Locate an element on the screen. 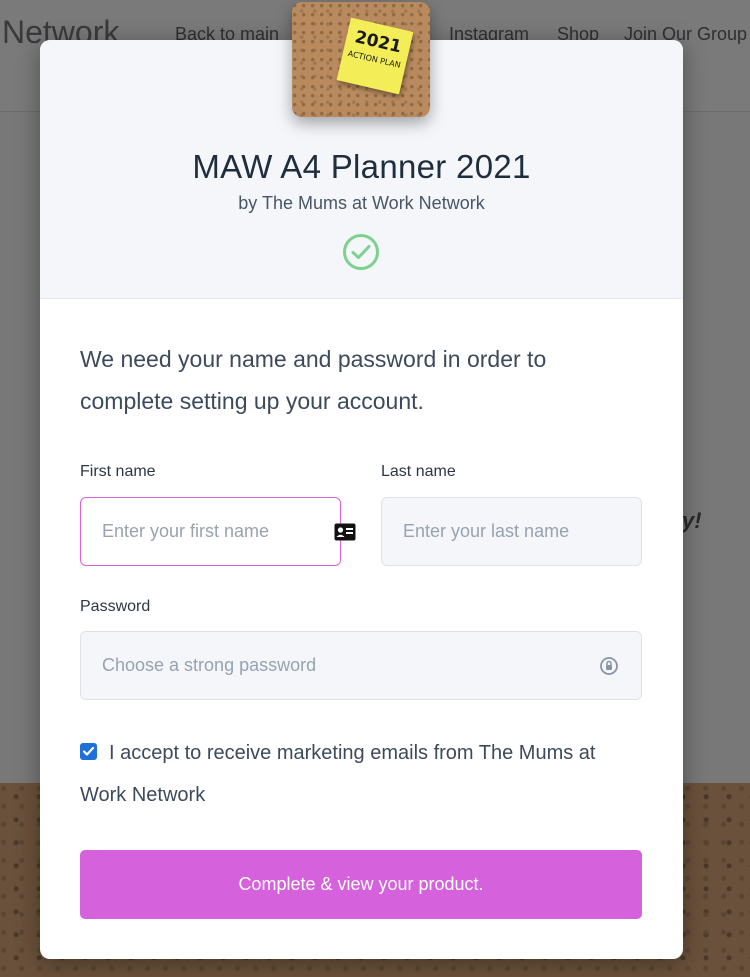  last-name-field is located at coordinates (511, 531).